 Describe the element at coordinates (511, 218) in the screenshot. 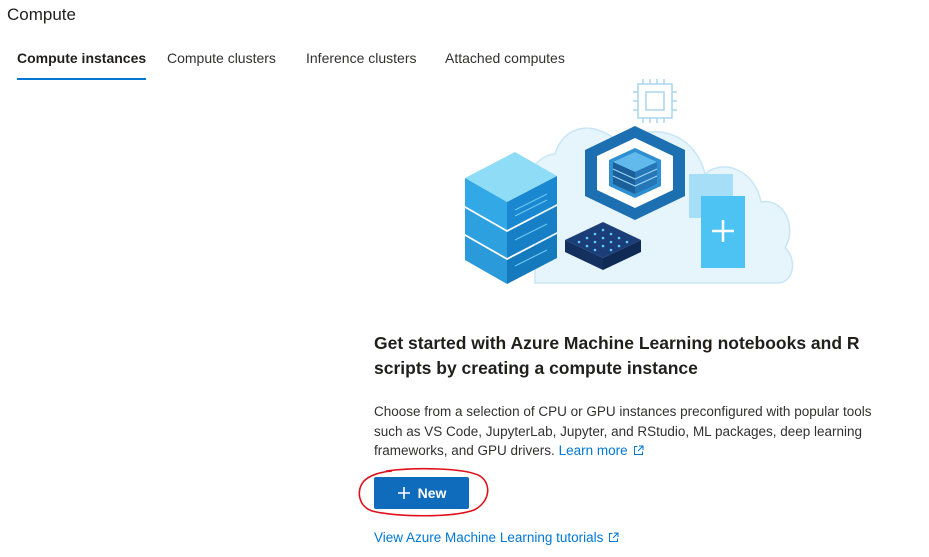

I see `server-stack-icon` at that location.